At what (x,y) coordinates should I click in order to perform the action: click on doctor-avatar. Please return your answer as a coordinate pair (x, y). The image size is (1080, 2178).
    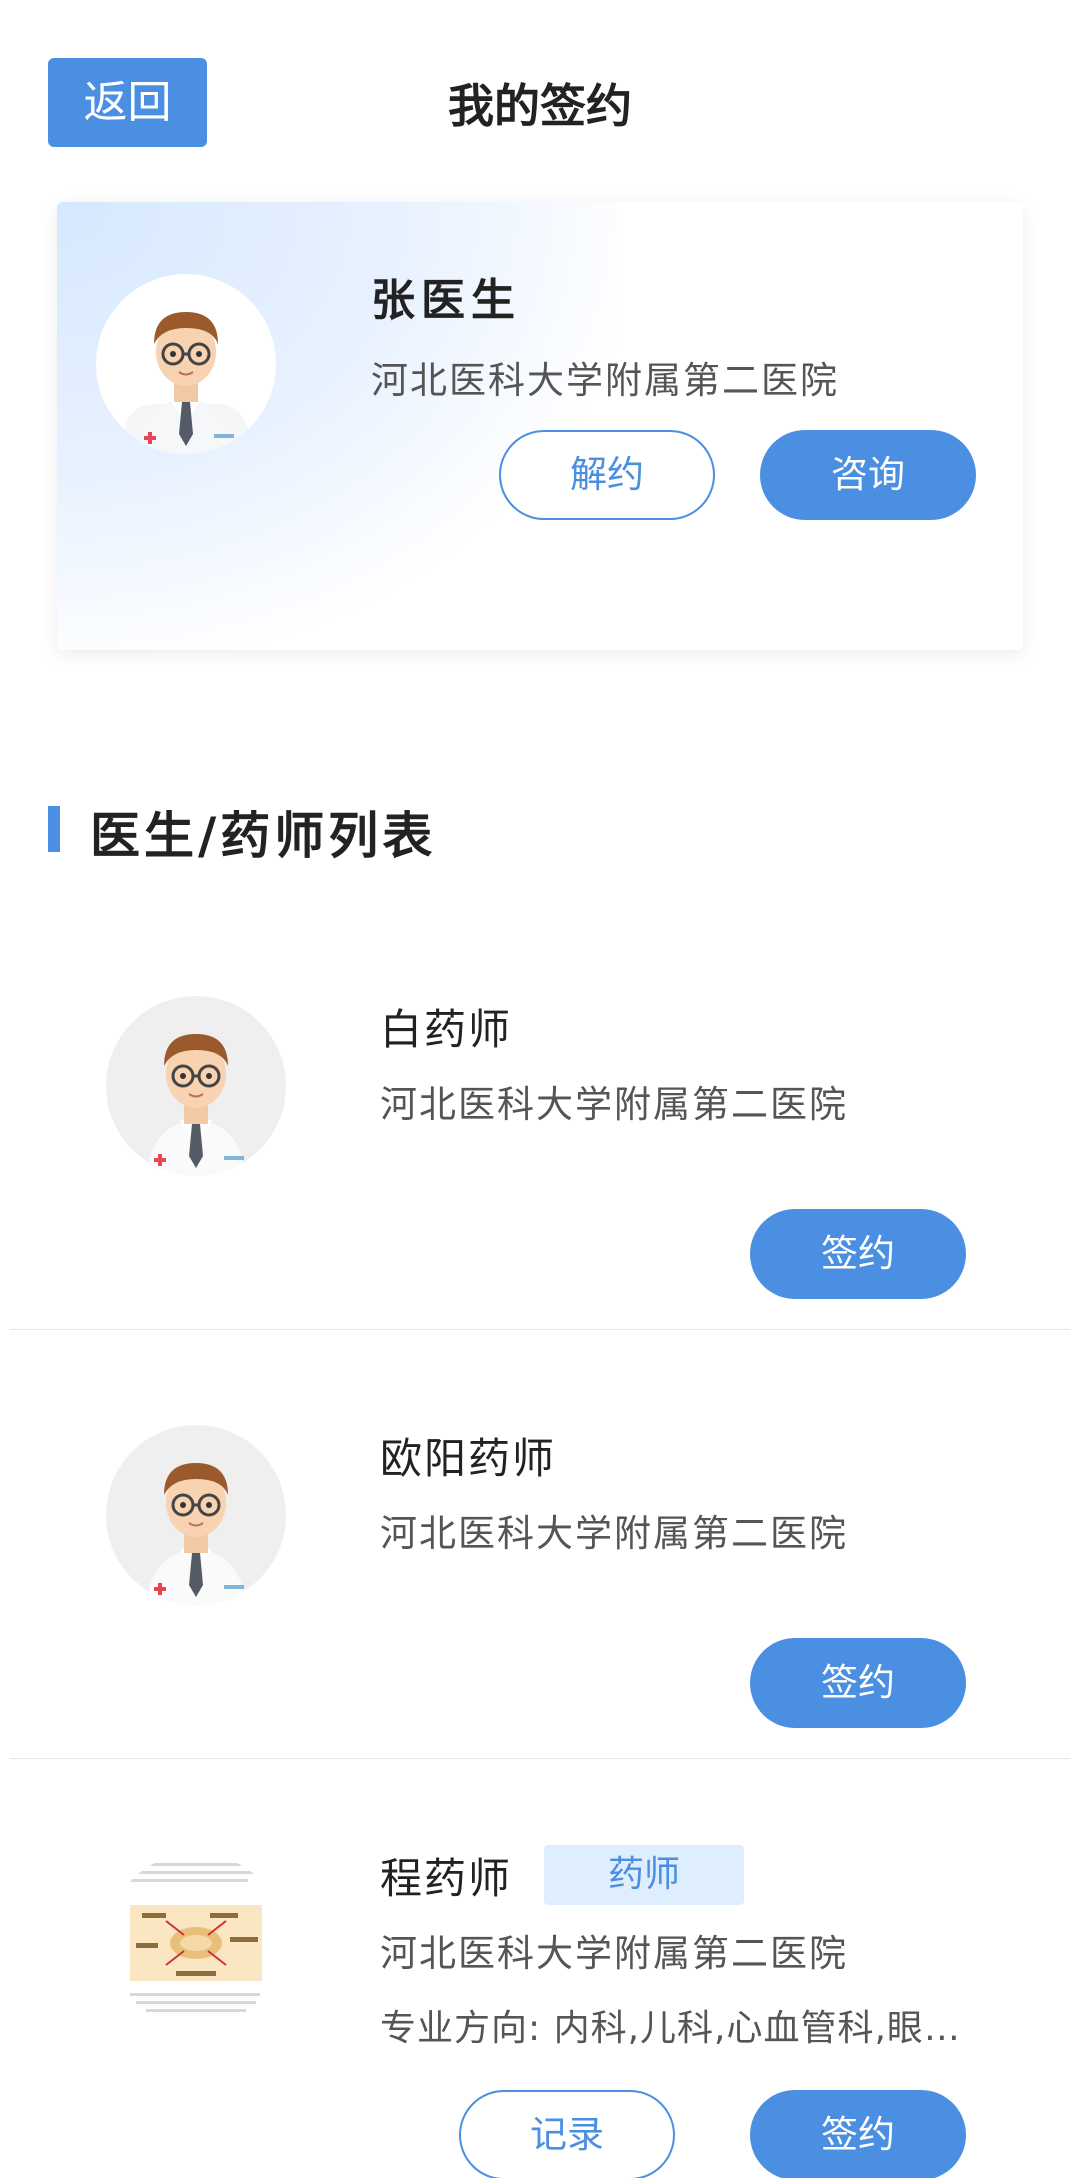
    Looking at the image, I should click on (186, 364).